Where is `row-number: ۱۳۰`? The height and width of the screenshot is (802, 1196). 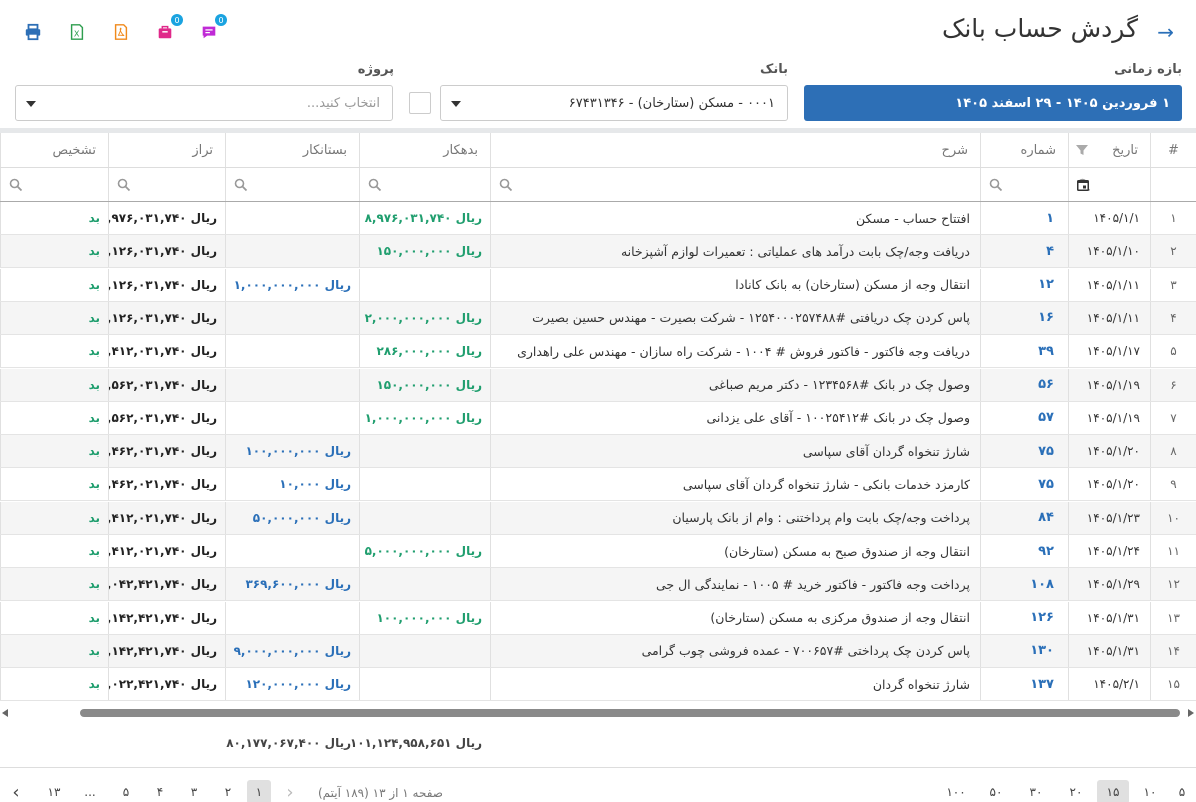
row-number: ۱۳۰ is located at coordinates (1024, 650).